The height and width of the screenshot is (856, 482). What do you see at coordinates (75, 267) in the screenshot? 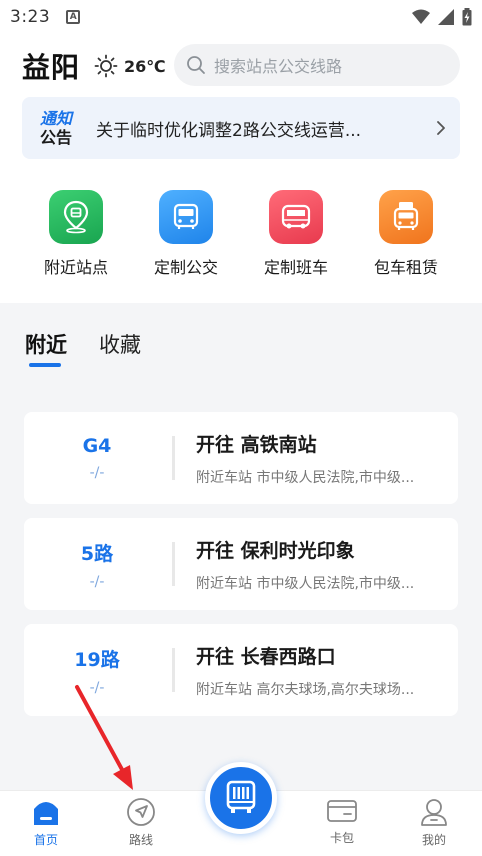
I see `service-label: 附近站点` at bounding box center [75, 267].